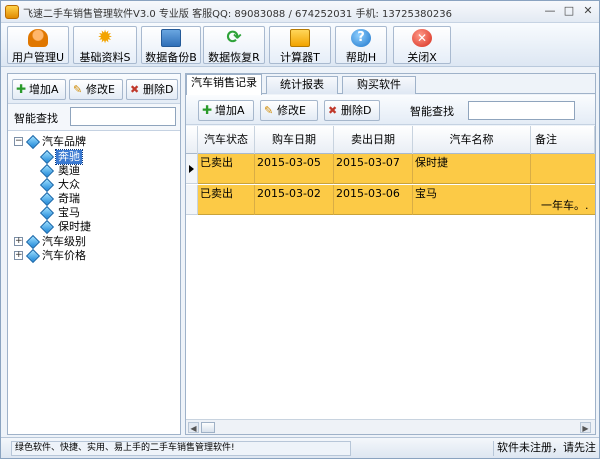 This screenshot has height=459, width=600. I want to click on exit-button: ✕ 关闭X, so click(422, 45).